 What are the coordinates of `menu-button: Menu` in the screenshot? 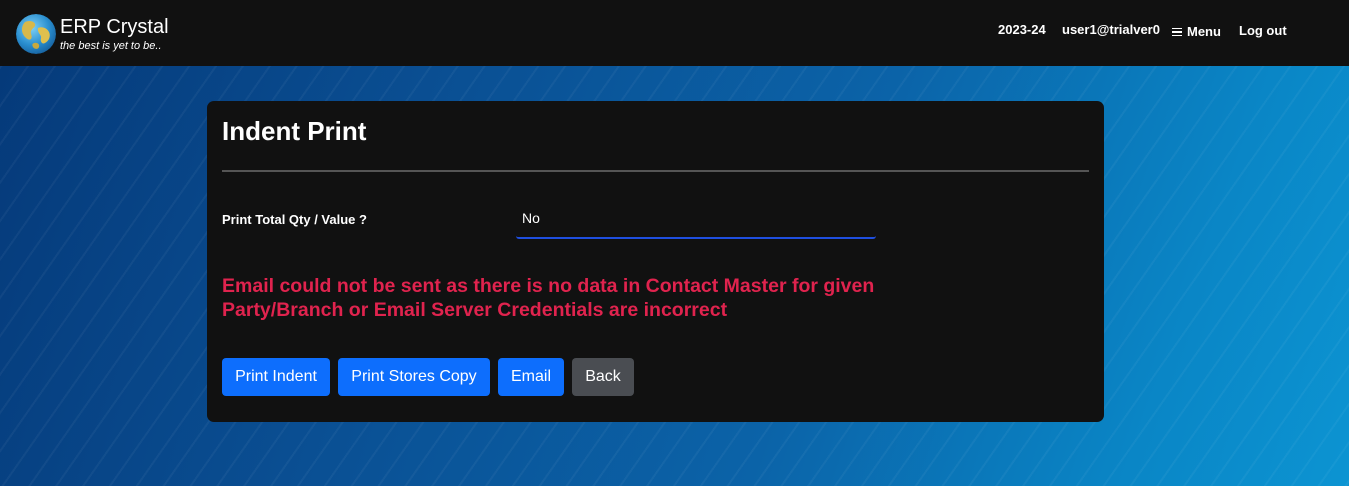 It's located at (1196, 32).